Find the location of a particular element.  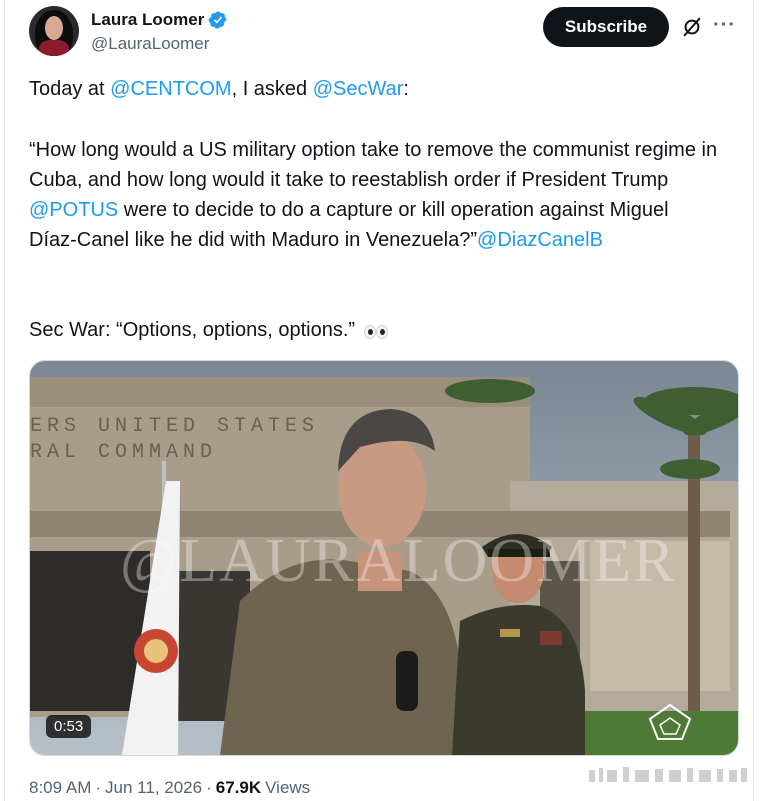

building-sign-1: ERS UNITED STATES is located at coordinates (174, 426).